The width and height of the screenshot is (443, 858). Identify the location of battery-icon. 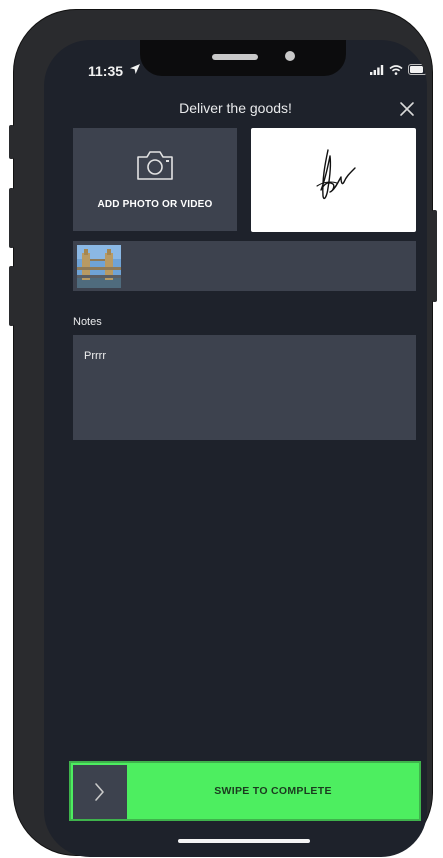
(417, 69).